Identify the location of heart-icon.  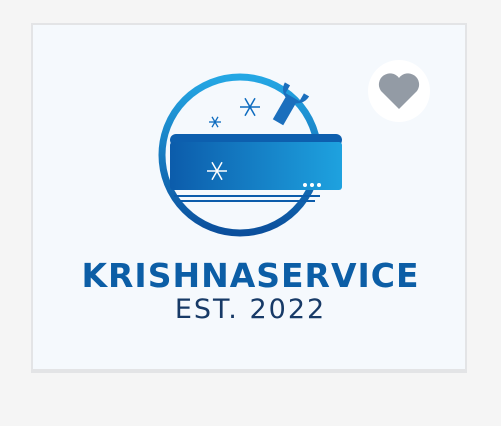
(399, 91).